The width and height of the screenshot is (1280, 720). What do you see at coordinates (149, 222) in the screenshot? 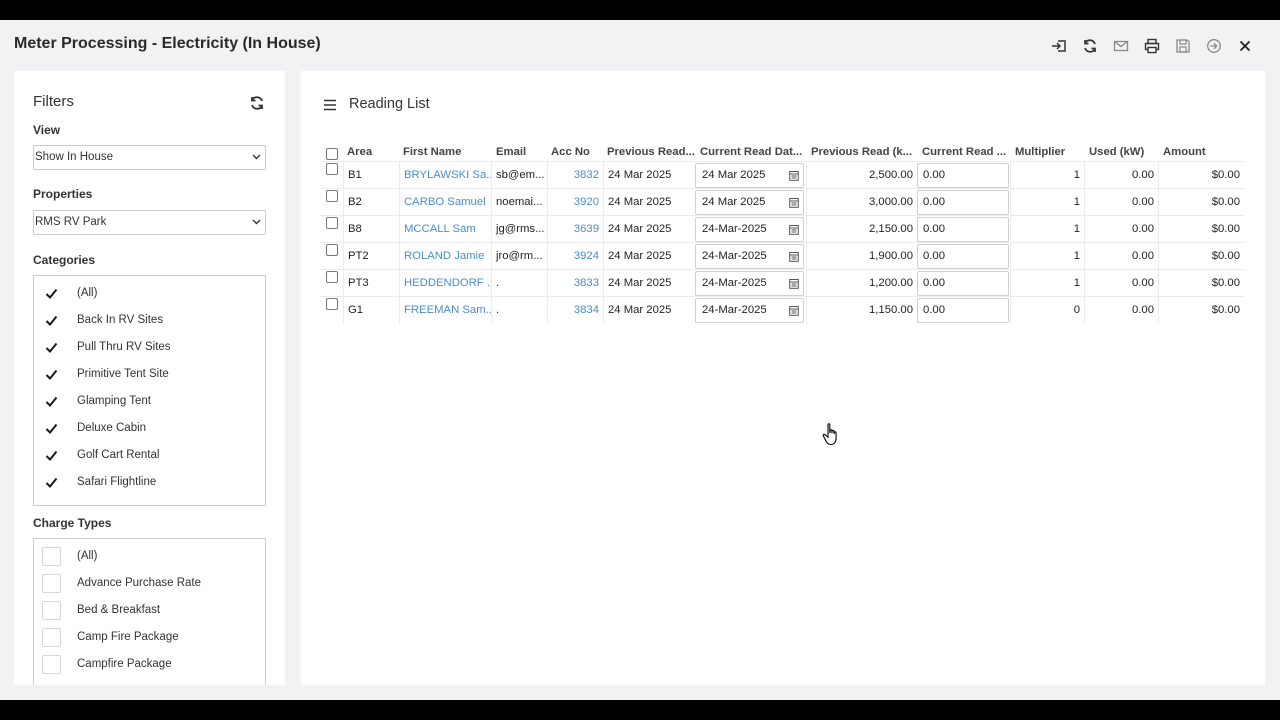
I see `properties-select: RMS RV Park` at bounding box center [149, 222].